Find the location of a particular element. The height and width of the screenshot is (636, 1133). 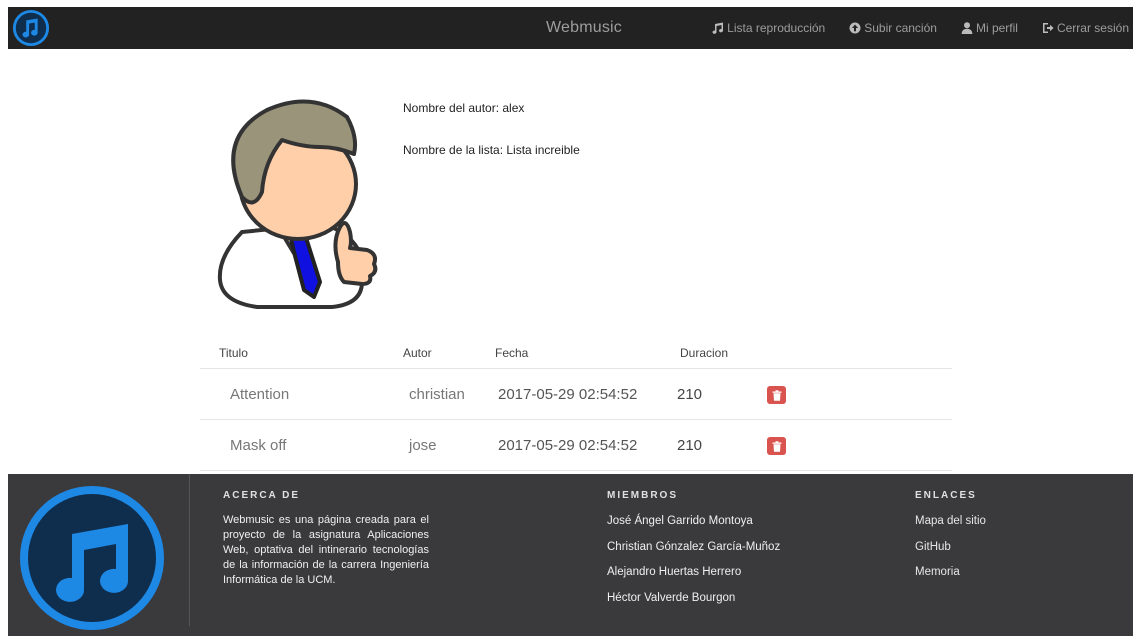

member-item: José Ángel Garrido Montoya is located at coordinates (680, 521).